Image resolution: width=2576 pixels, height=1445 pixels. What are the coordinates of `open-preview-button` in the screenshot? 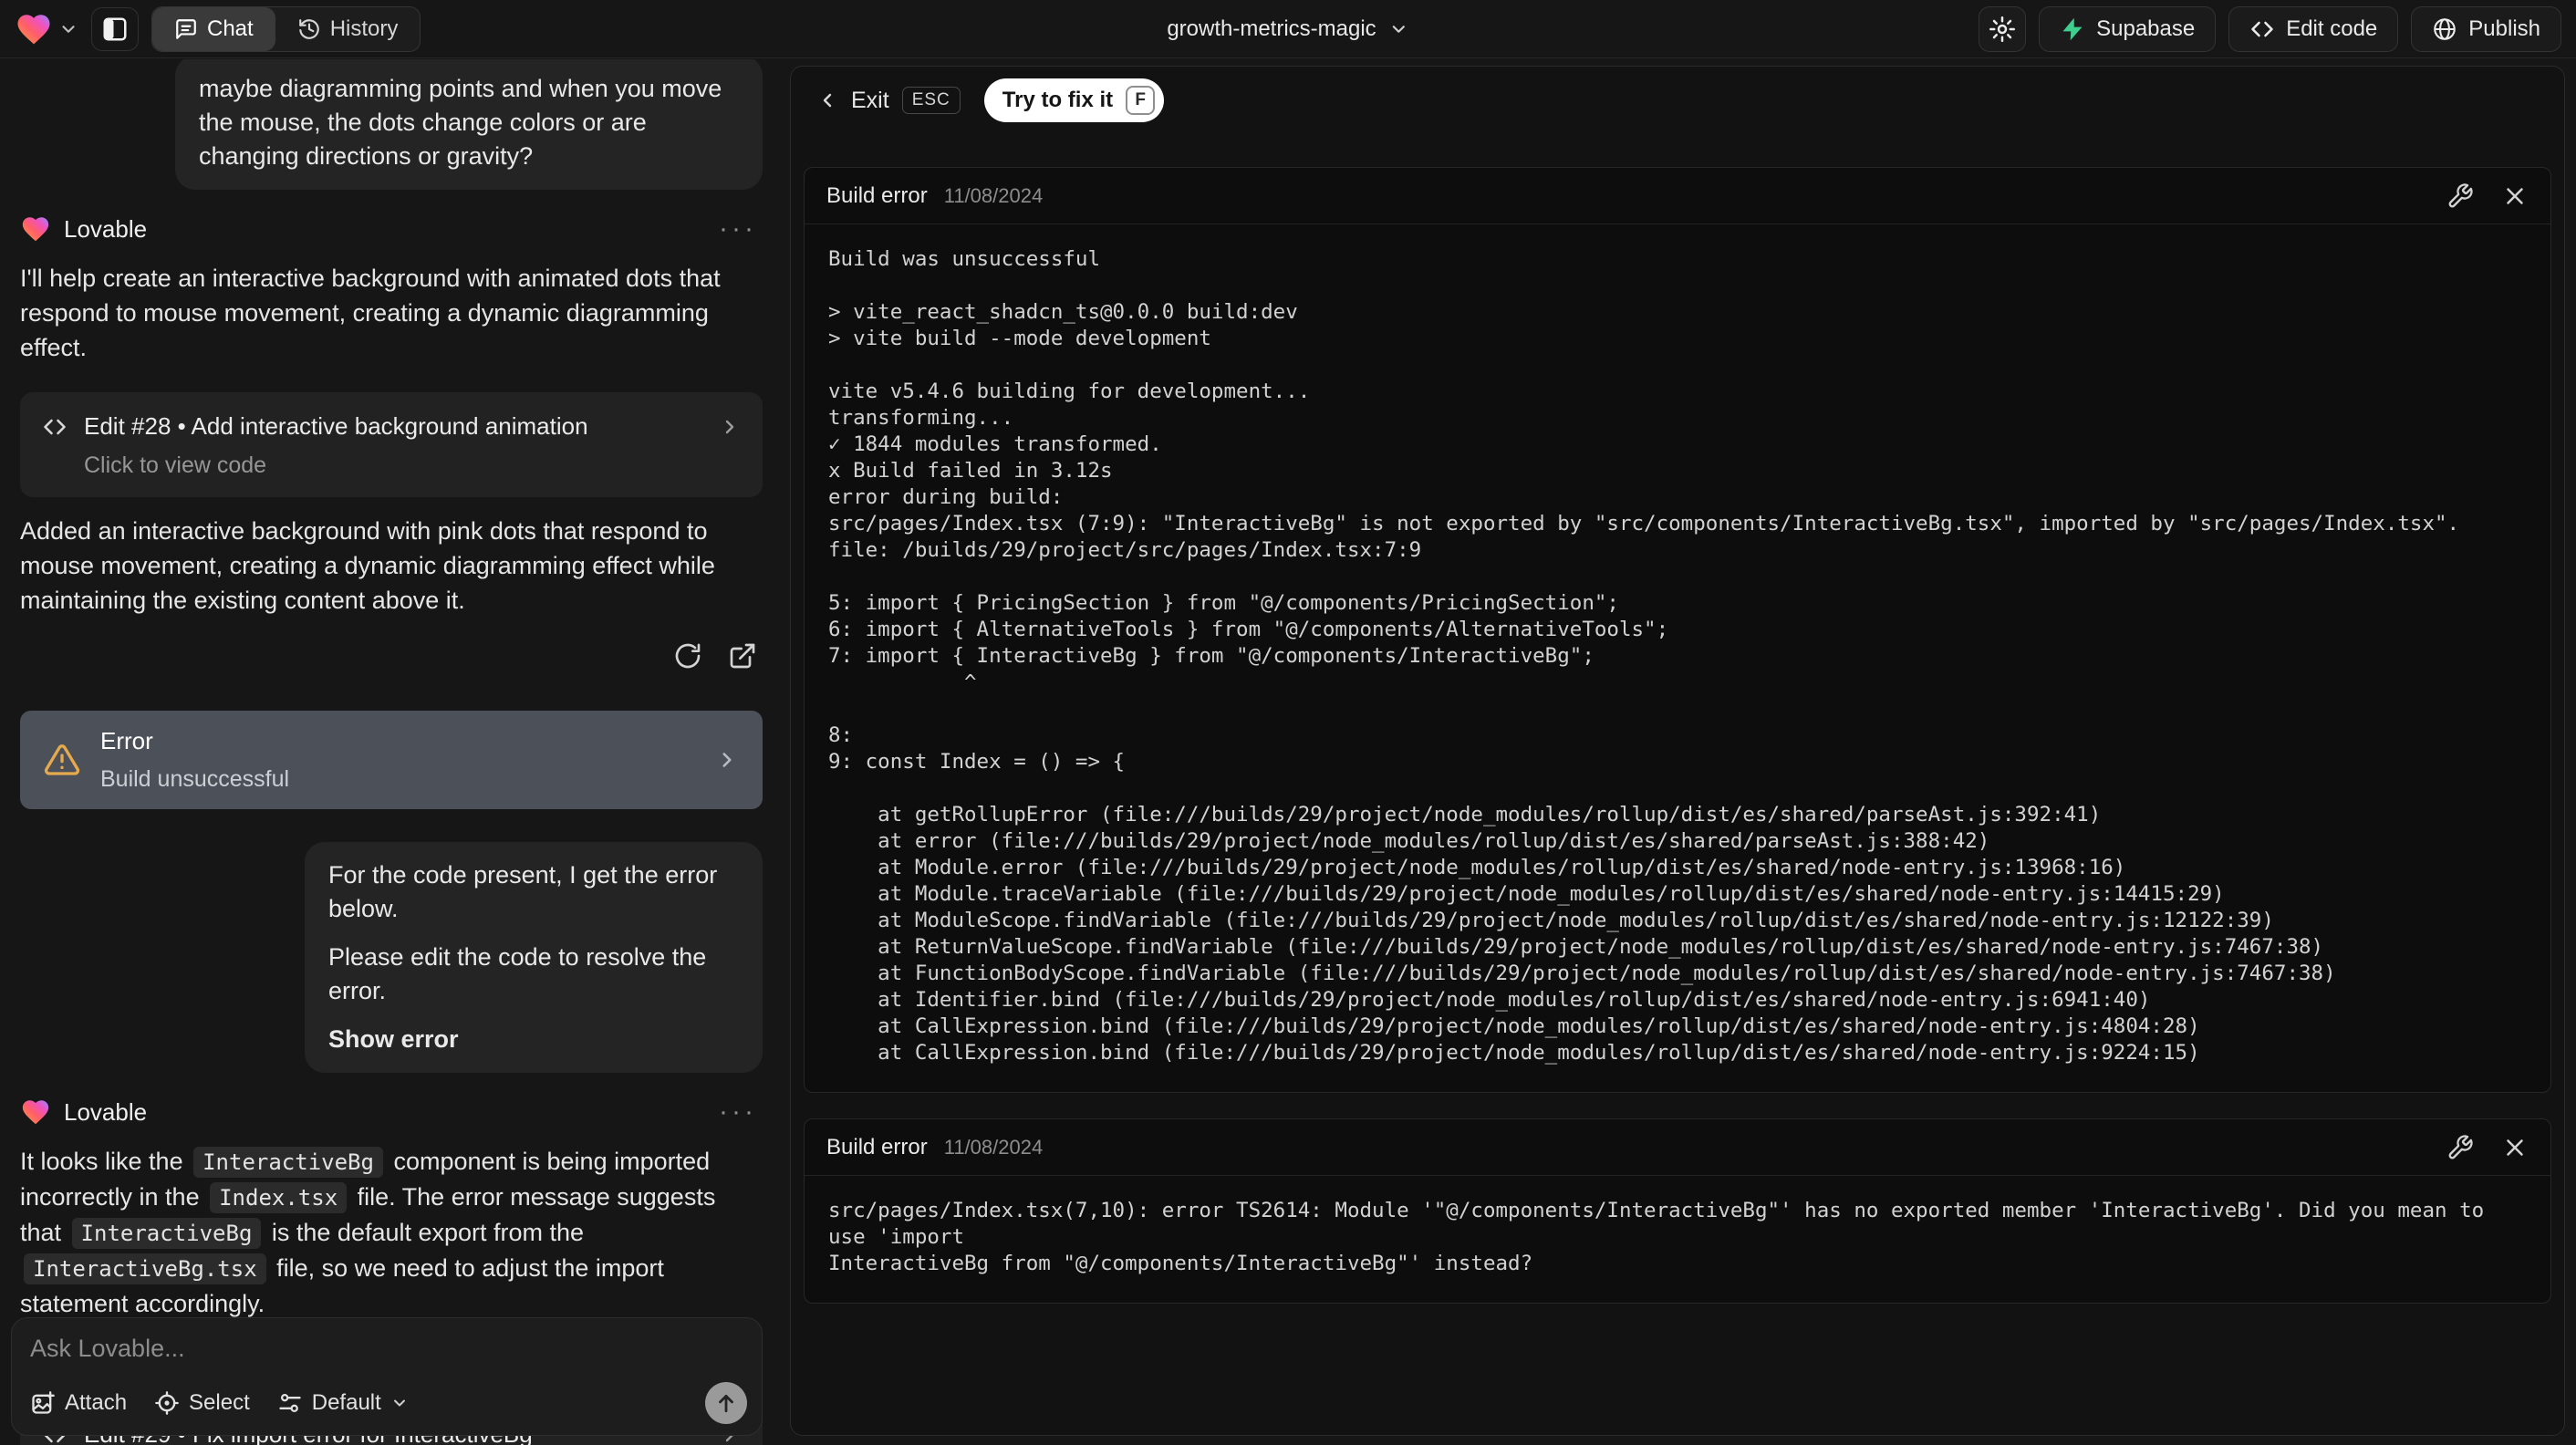 It's located at (742, 656).